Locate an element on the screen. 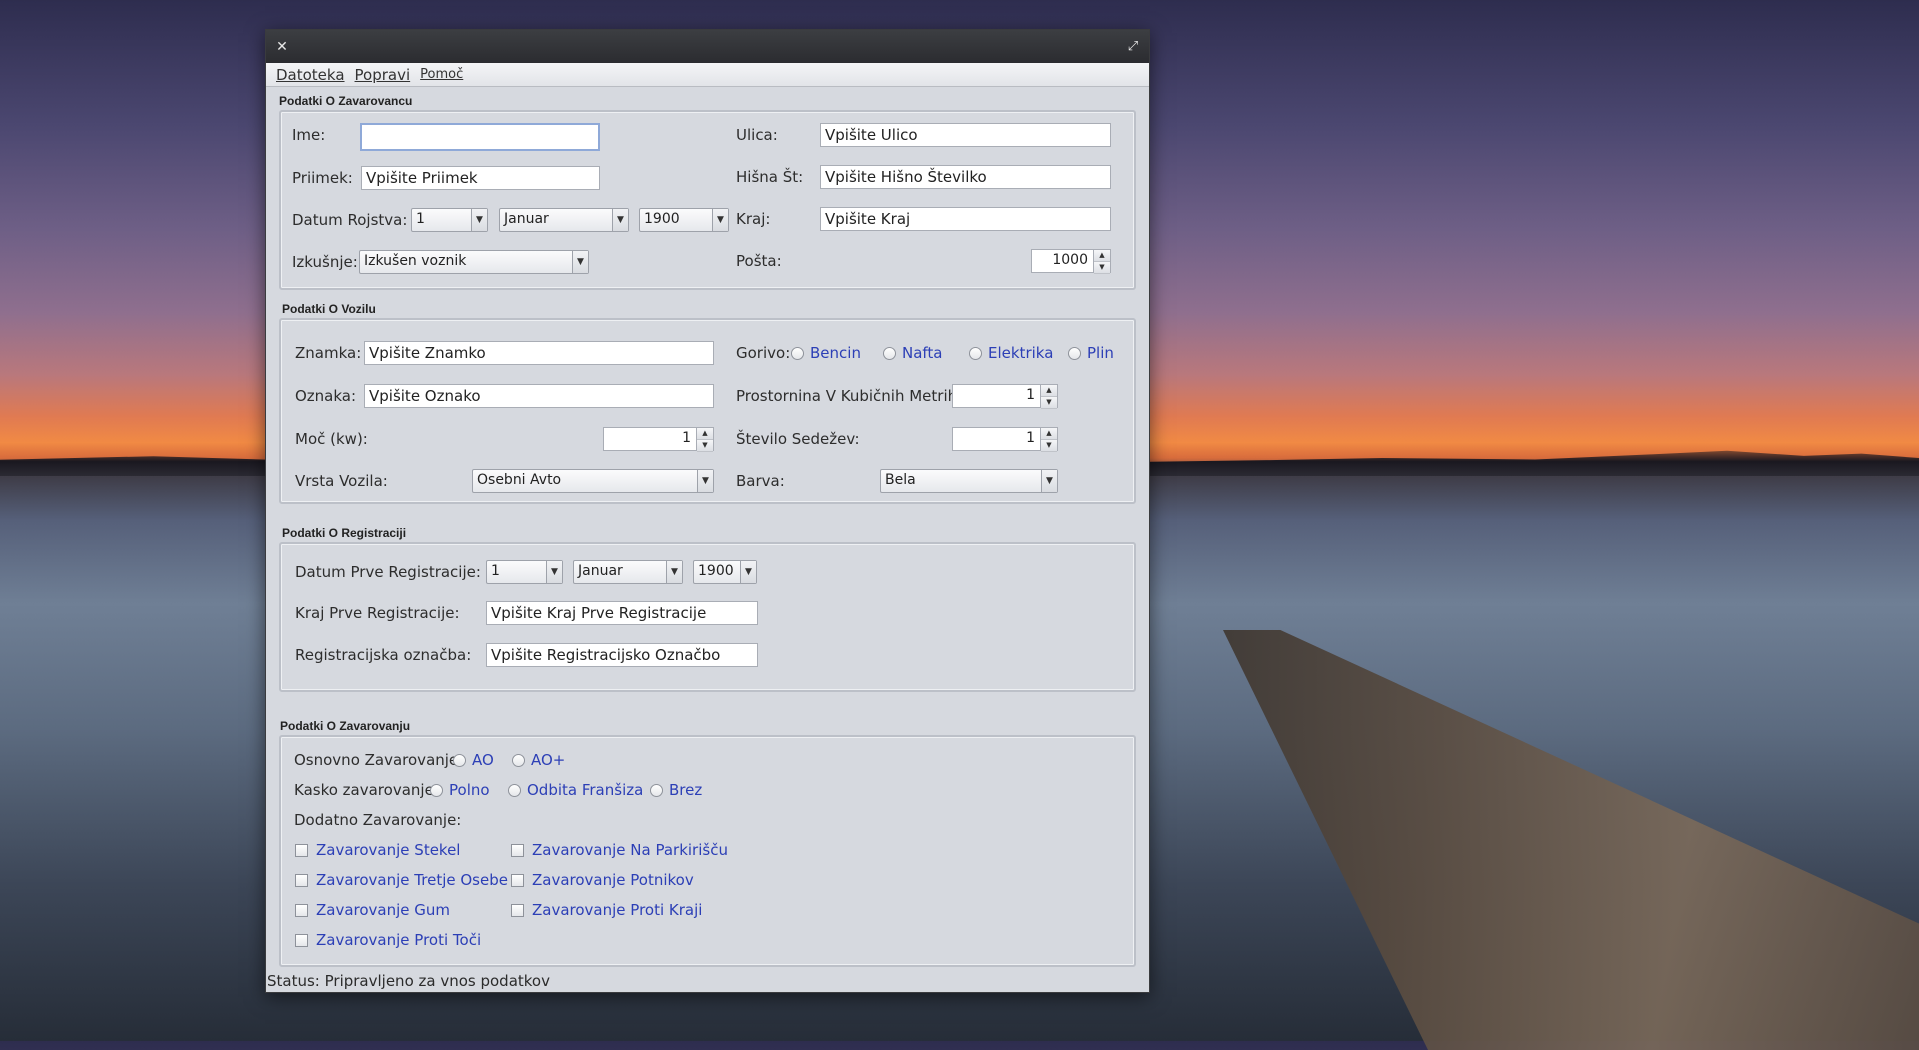 This screenshot has width=1919, height=1050. registracija-dan-select: 1 ▼ is located at coordinates (524, 572).